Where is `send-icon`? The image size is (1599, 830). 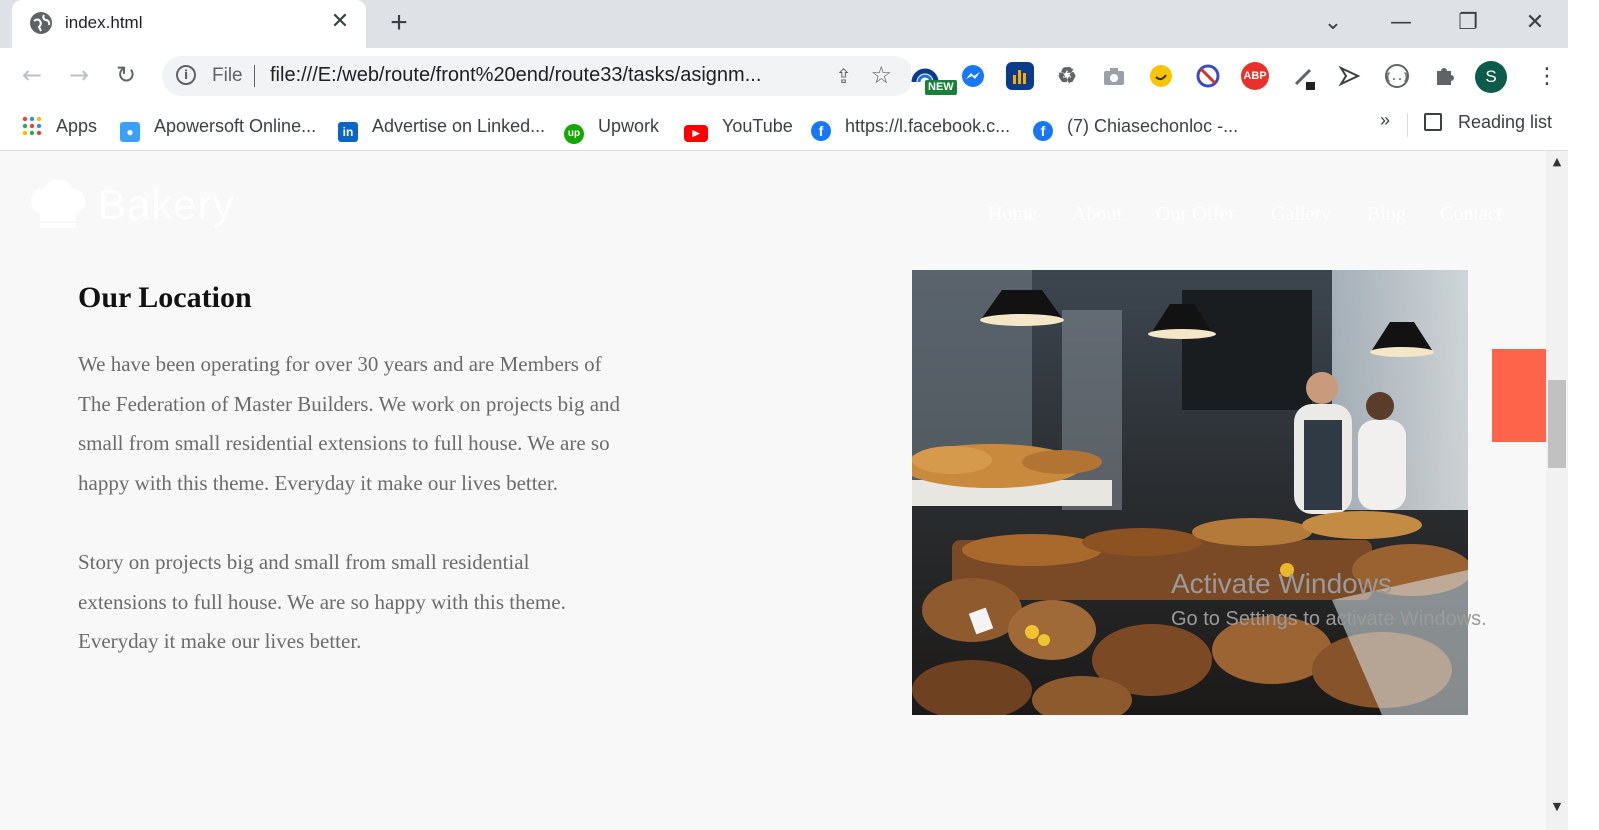 send-icon is located at coordinates (1350, 76).